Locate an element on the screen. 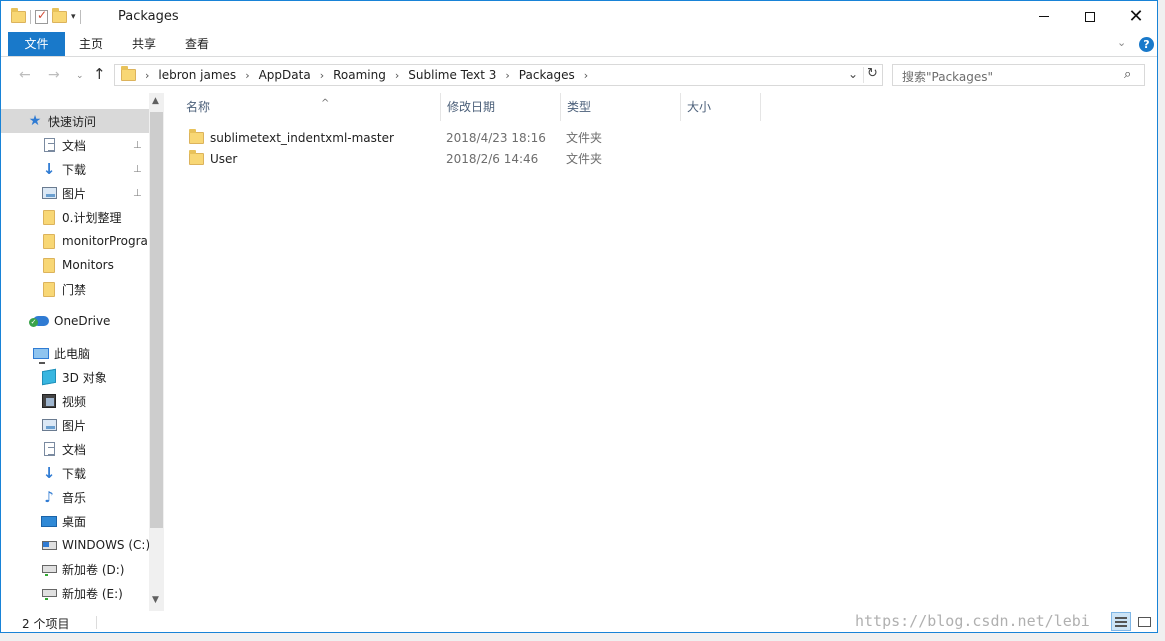 The height and width of the screenshot is (641, 1165). tab-file: 文件 is located at coordinates (36, 44).